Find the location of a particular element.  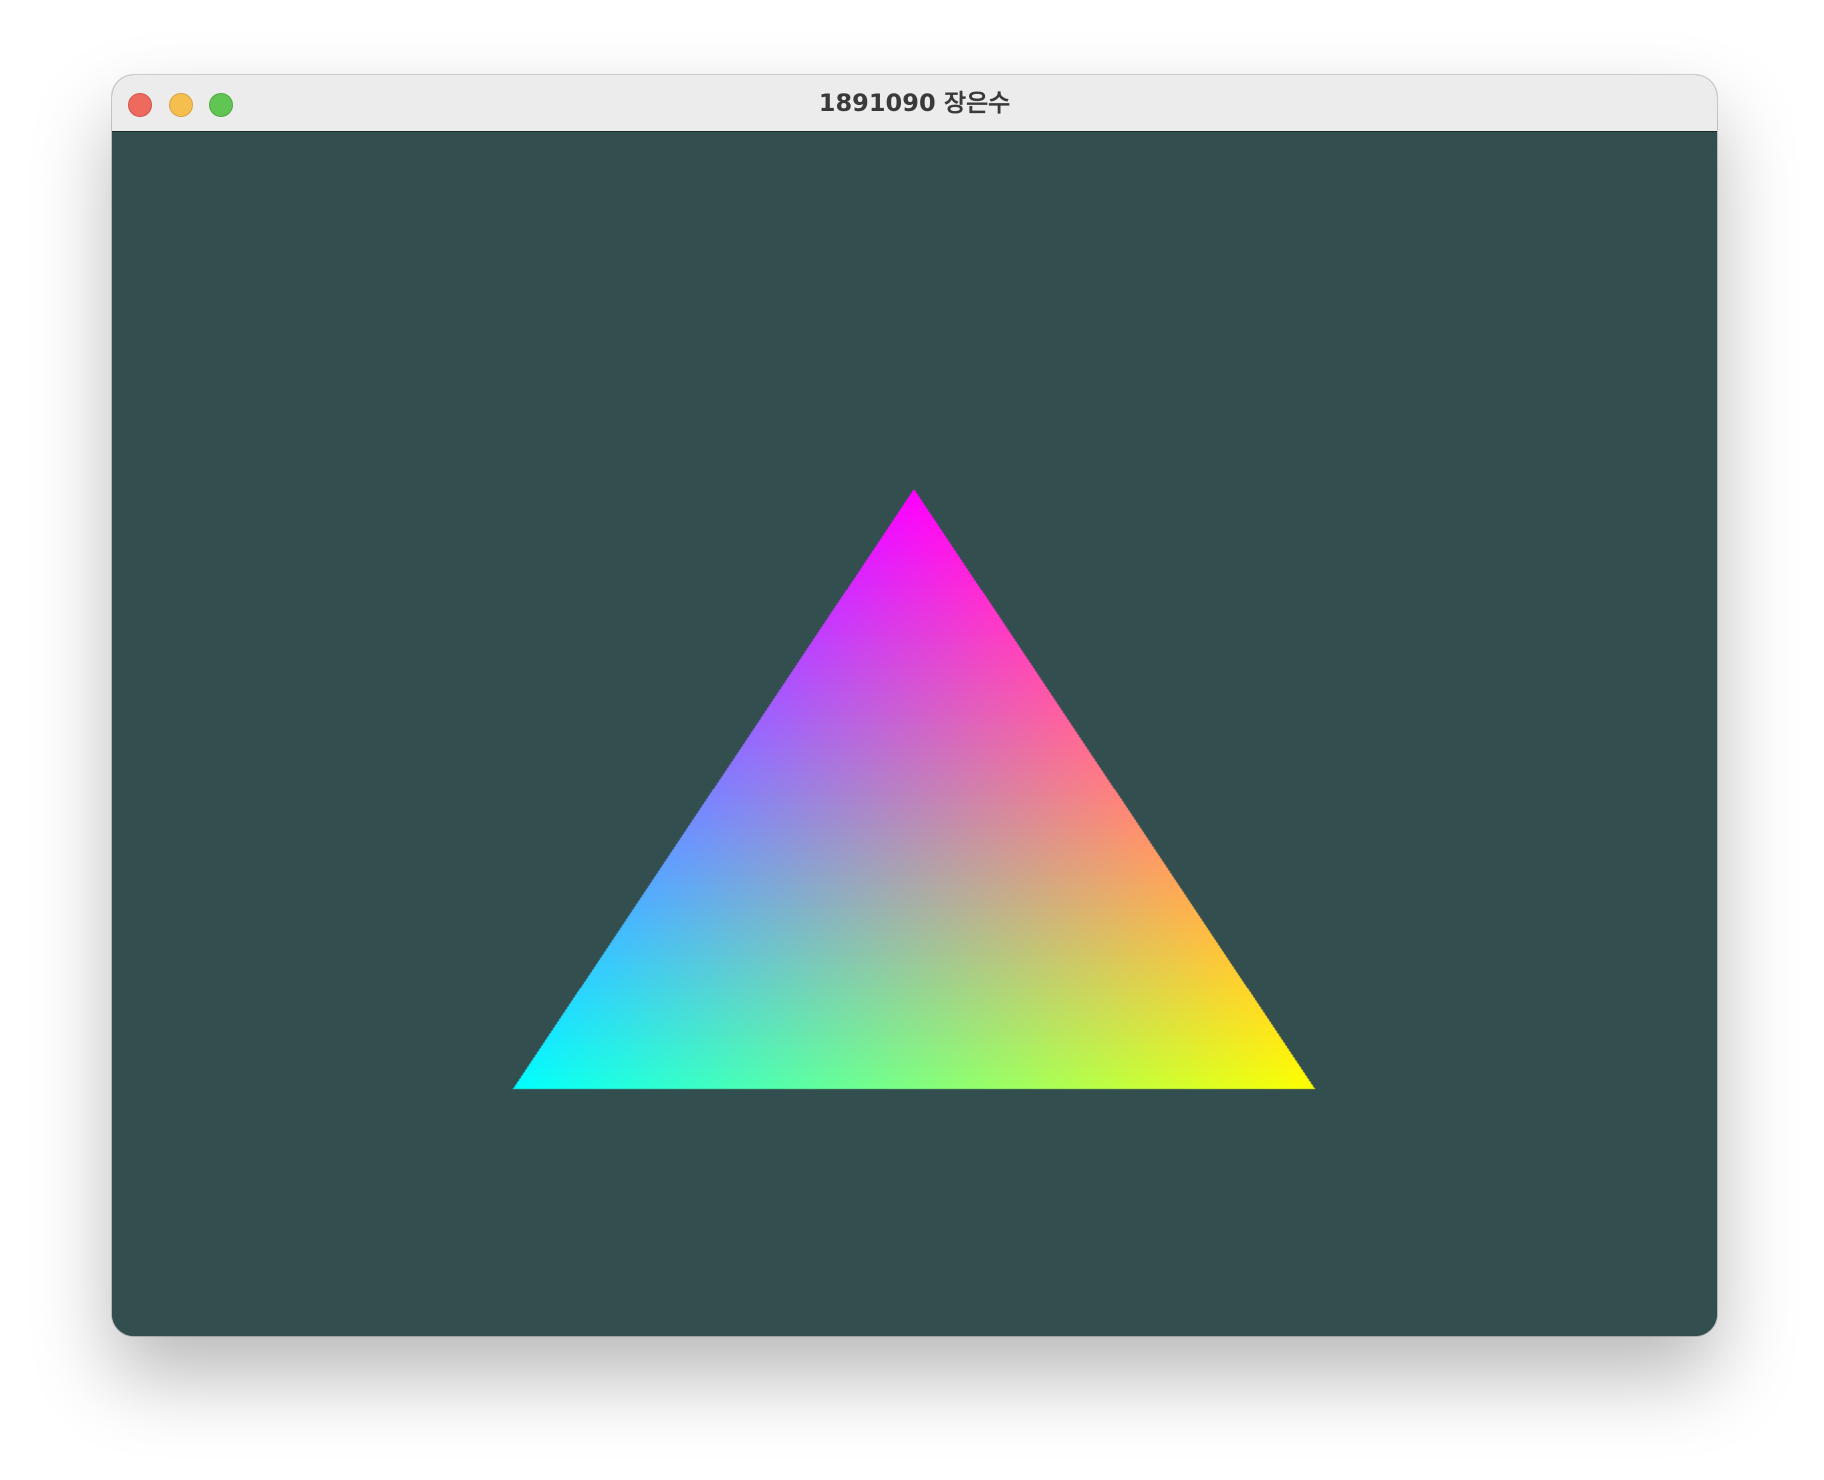

window-title: 1891090 장은수 is located at coordinates (914, 103).